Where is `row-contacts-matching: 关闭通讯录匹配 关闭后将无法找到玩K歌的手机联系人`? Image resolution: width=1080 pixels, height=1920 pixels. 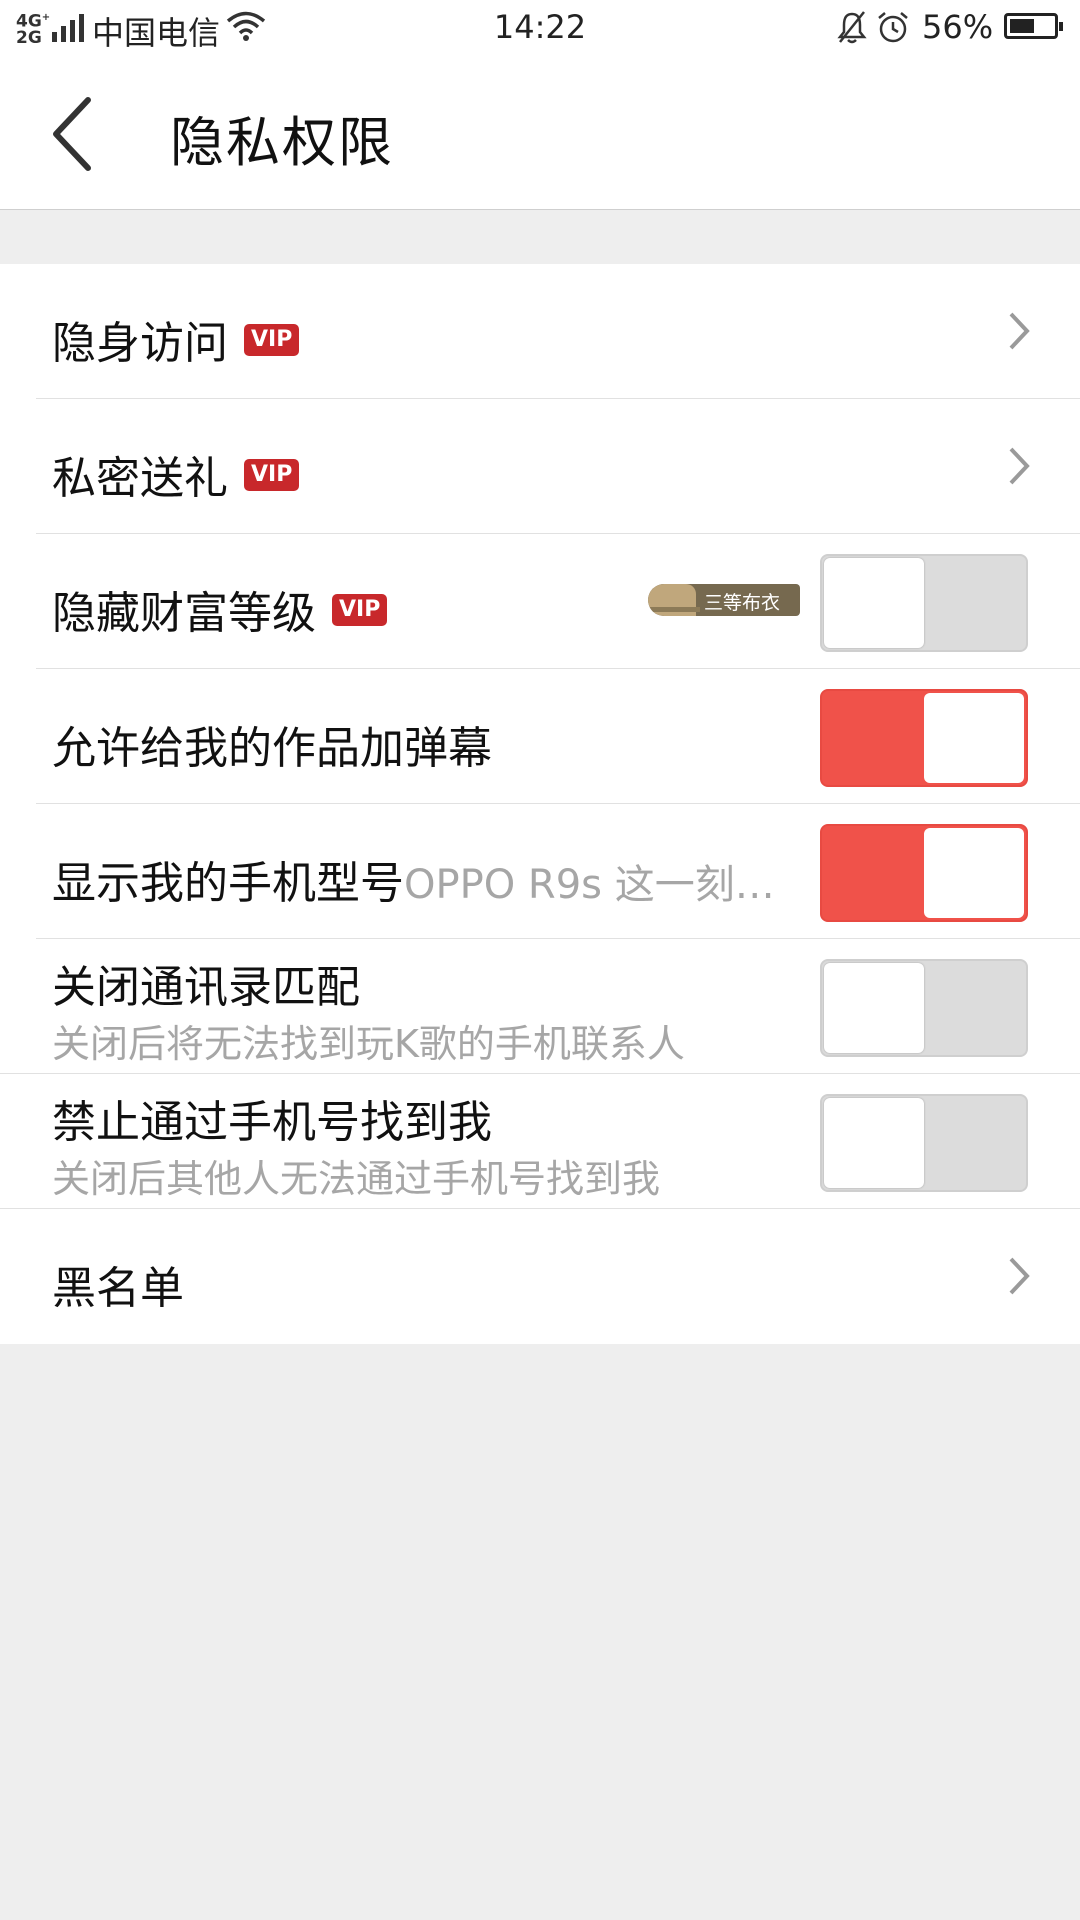
row-contacts-matching: 关闭通讯录匹配 关闭后将无法找到玩K歌的手机联系人 is located at coordinates (540, 1006).